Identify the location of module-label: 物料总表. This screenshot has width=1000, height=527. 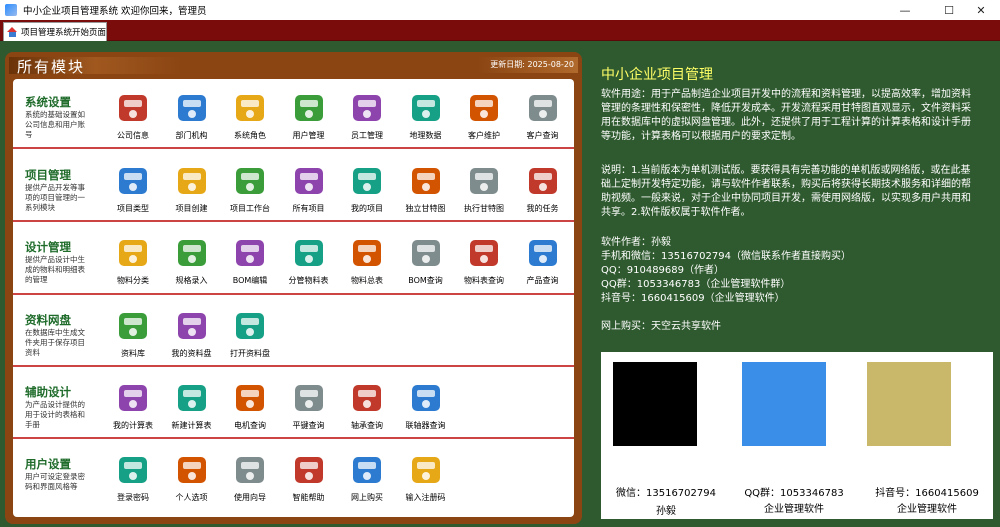
(367, 280).